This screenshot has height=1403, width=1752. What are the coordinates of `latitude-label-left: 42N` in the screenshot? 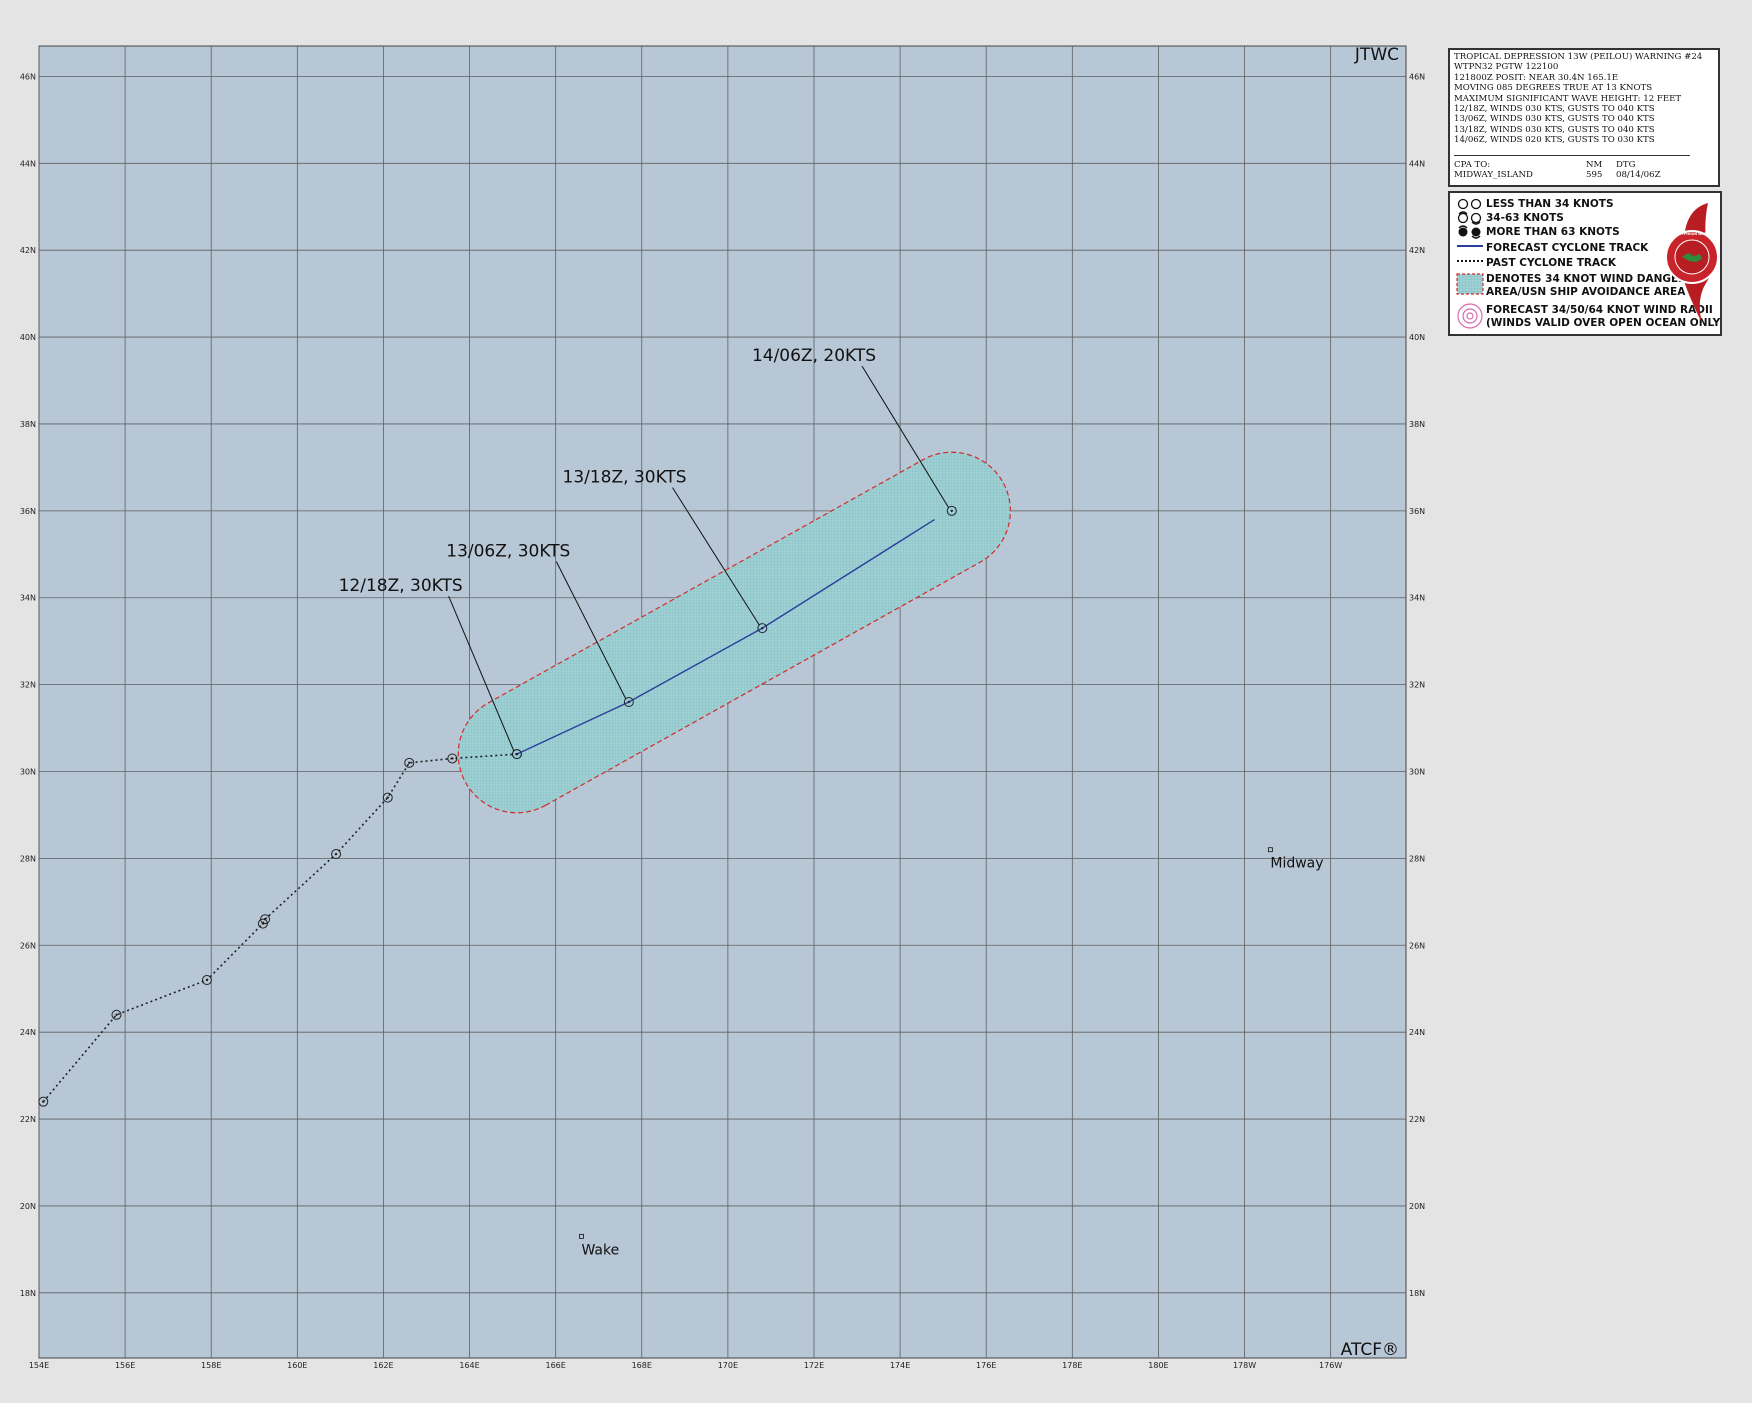 It's located at (28, 250).